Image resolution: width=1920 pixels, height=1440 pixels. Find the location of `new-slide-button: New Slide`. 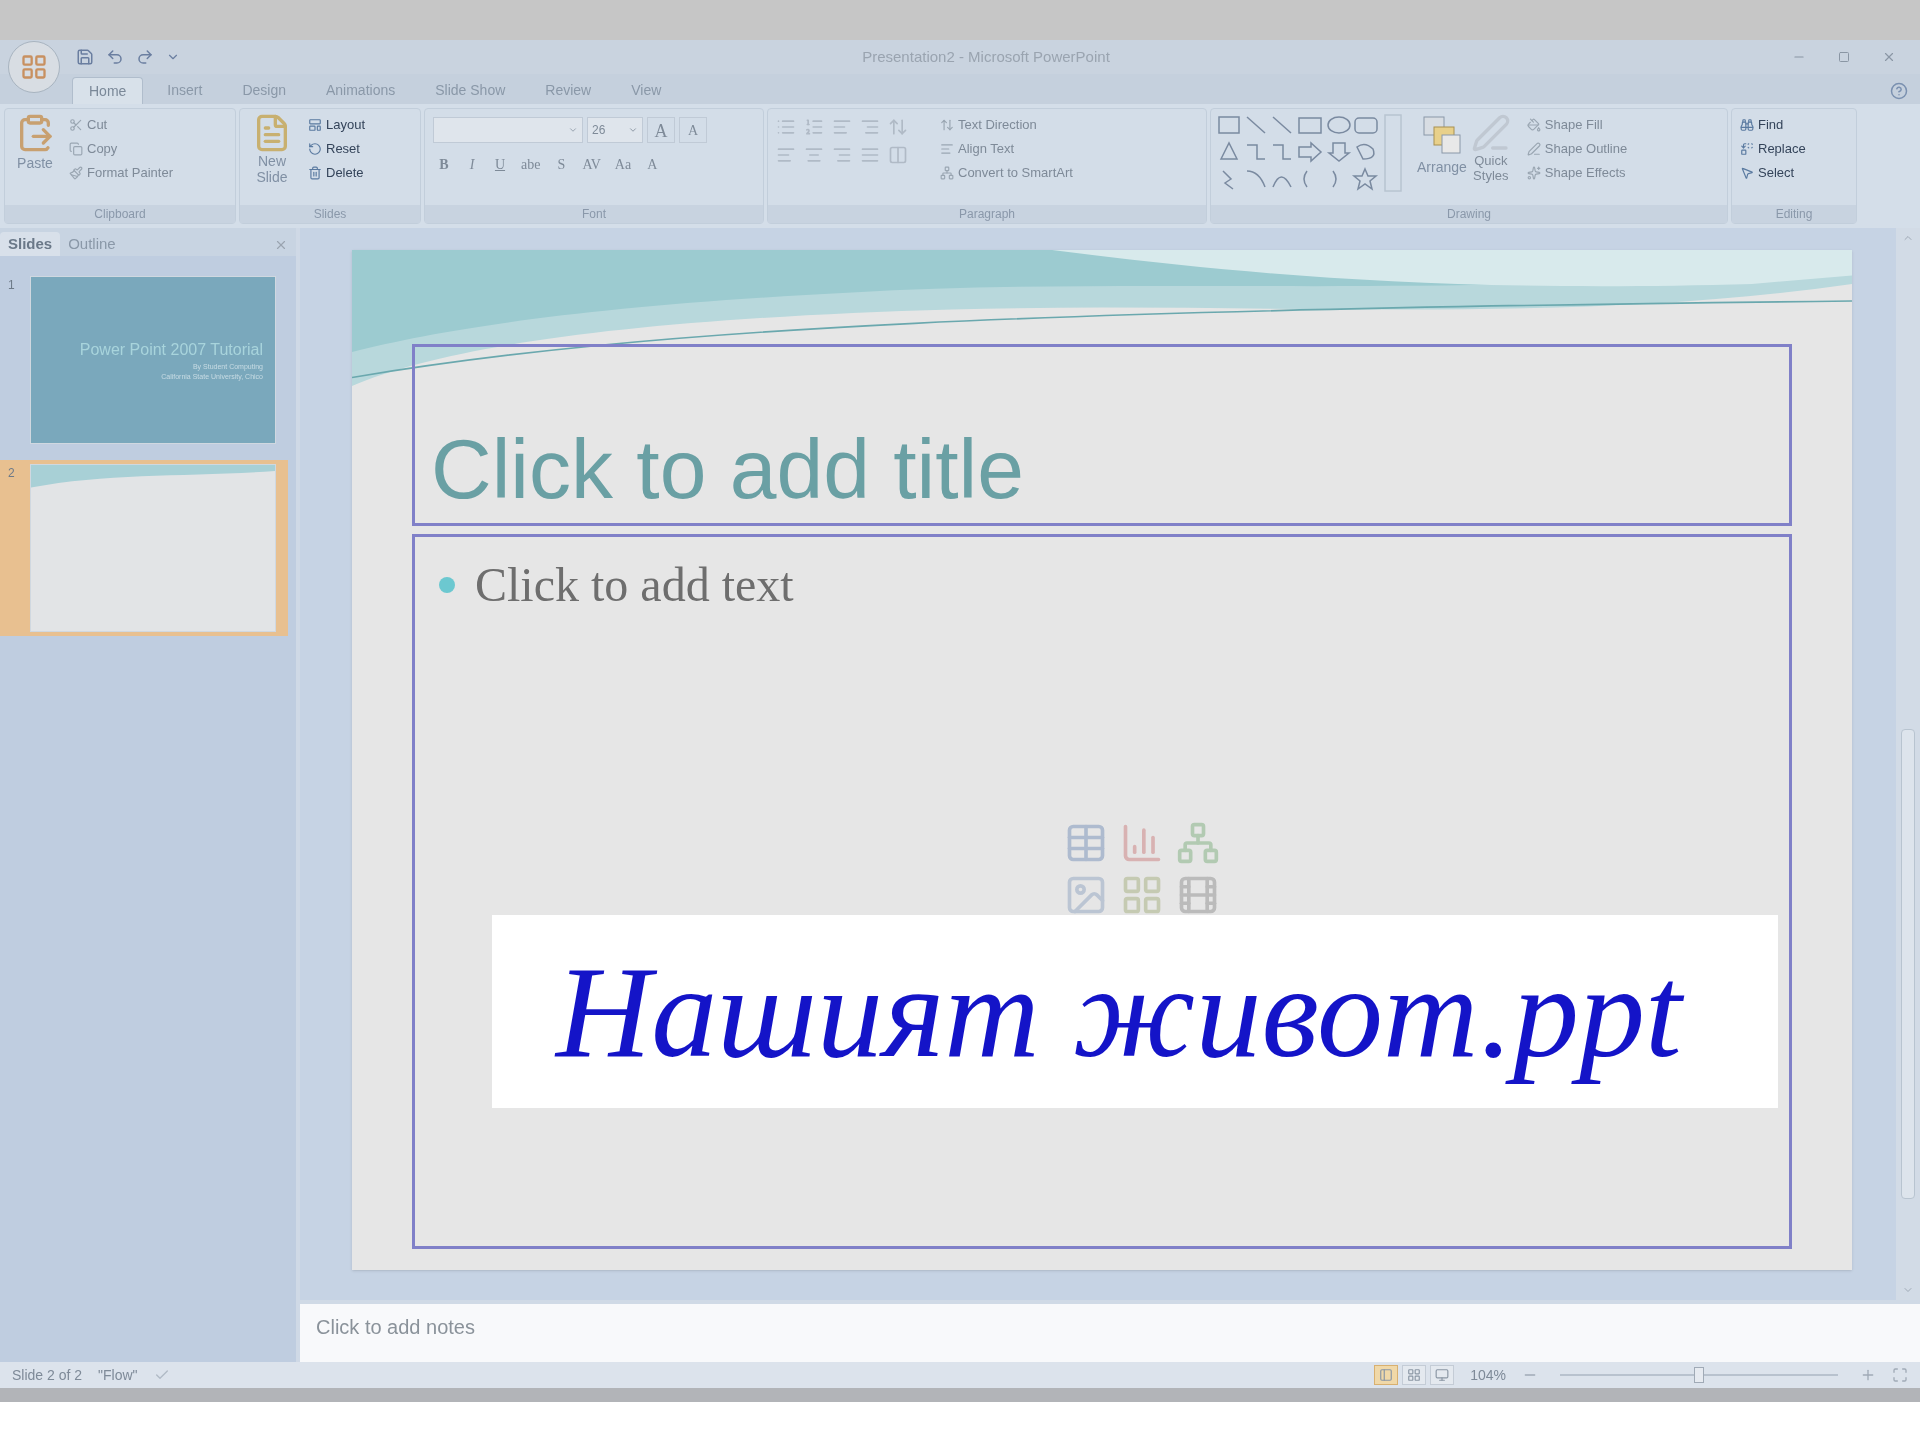

new-slide-button: New Slide is located at coordinates (272, 149).